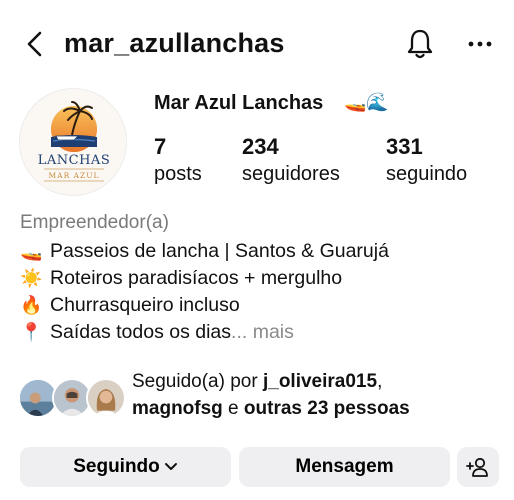  I want to click on bio-more-link: ... mais, so click(262, 332).